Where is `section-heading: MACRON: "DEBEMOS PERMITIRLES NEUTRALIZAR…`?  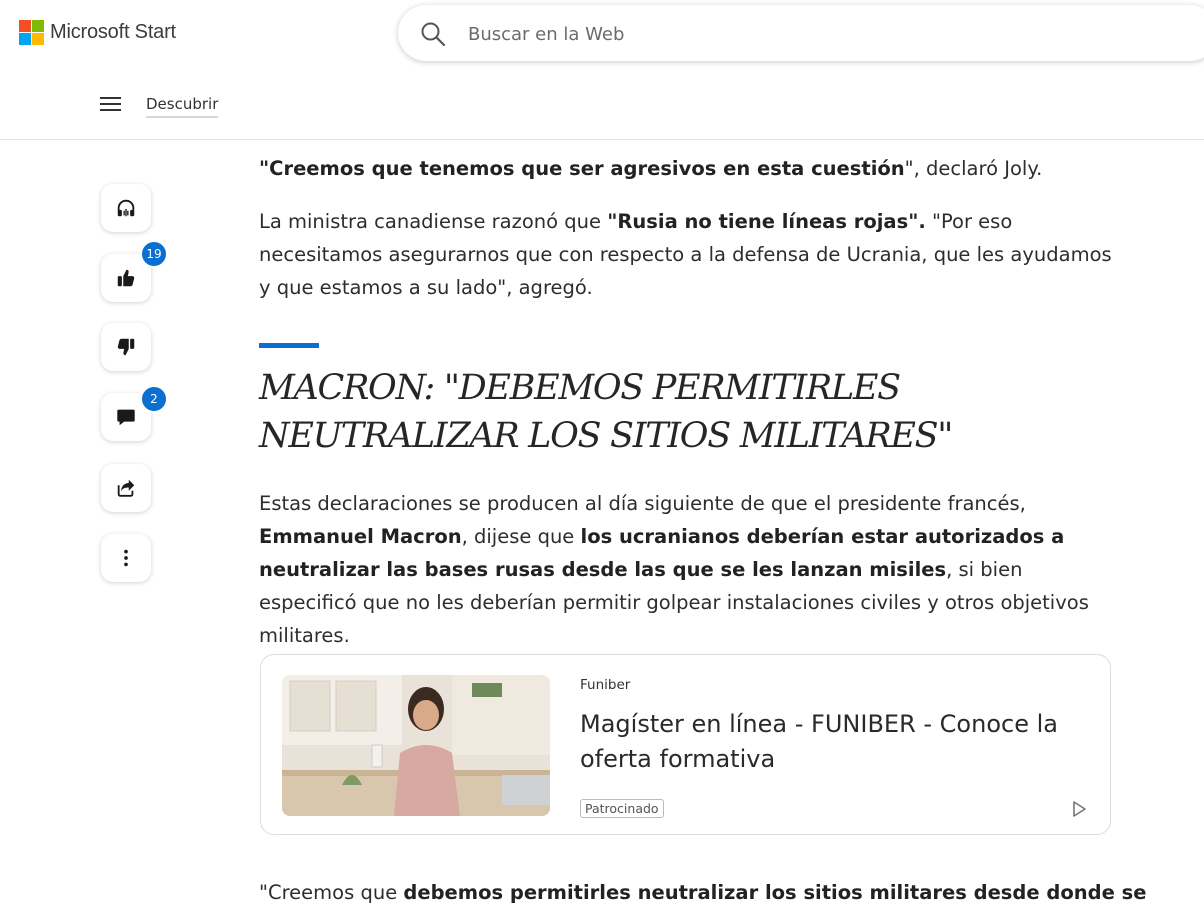 section-heading: MACRON: "DEBEMOS PERMITIRLES NEUTRALIZAR… is located at coordinates (606, 412).